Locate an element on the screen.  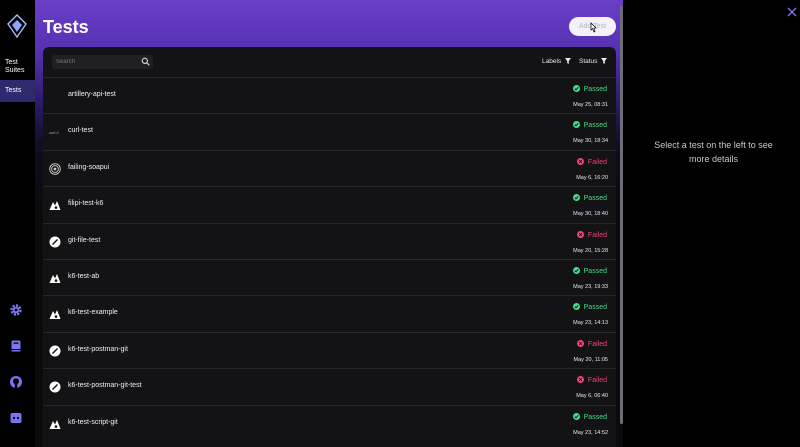
test-date: May 20, 11:05 is located at coordinates (590, 359).